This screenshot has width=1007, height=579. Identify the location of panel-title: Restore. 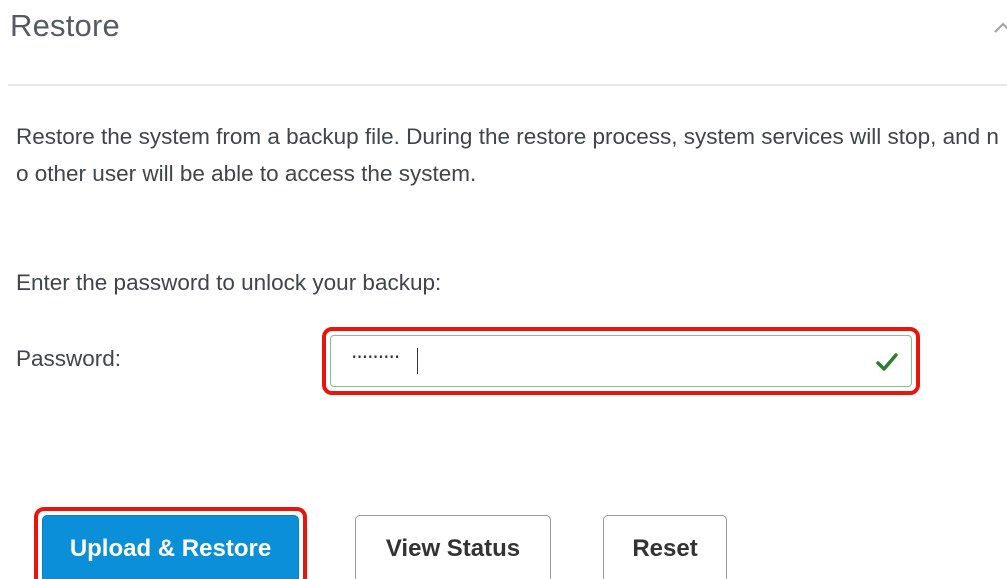
(65, 25).